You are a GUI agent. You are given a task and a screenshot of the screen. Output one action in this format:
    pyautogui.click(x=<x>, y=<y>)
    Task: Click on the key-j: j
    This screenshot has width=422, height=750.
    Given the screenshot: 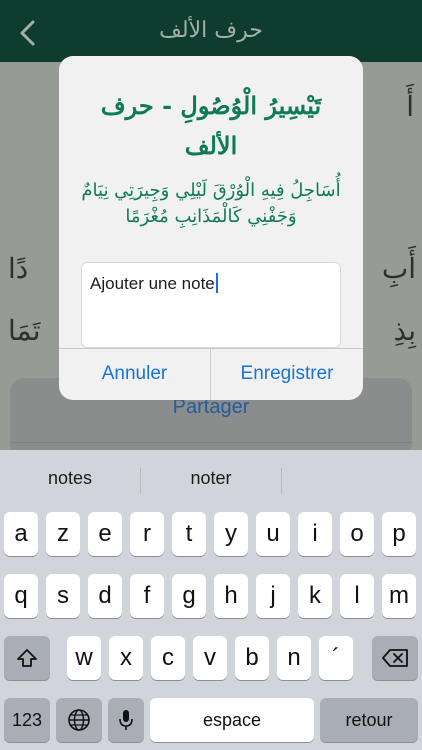 What is the action you would take?
    pyautogui.click(x=273, y=596)
    